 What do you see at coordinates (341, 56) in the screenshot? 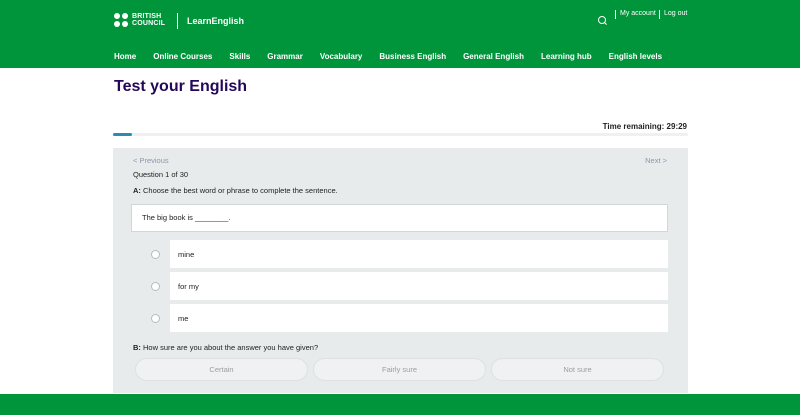
I see `nav-item-vocabulary: Vocabulary` at bounding box center [341, 56].